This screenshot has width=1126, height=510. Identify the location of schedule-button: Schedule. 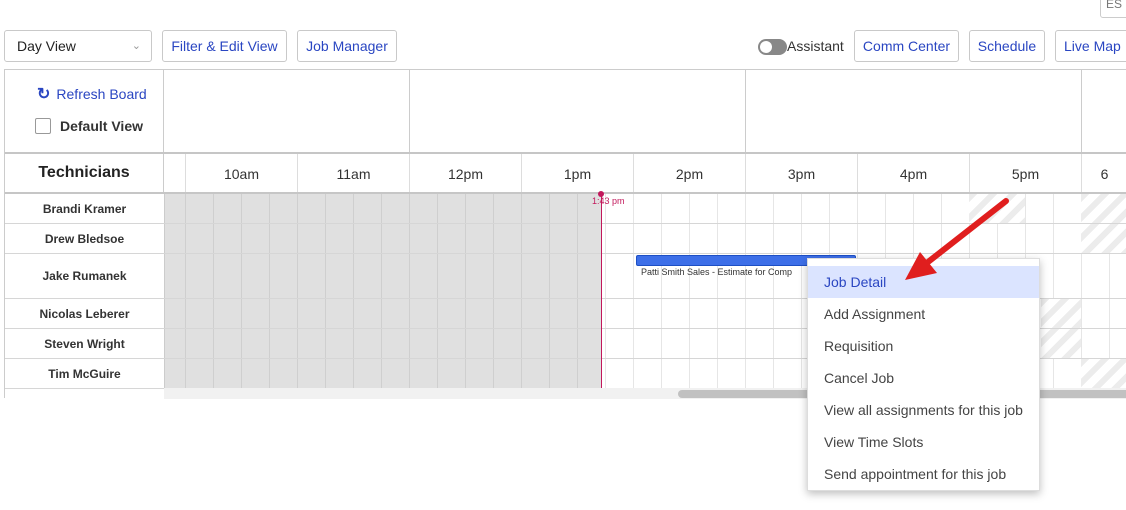
(1007, 46).